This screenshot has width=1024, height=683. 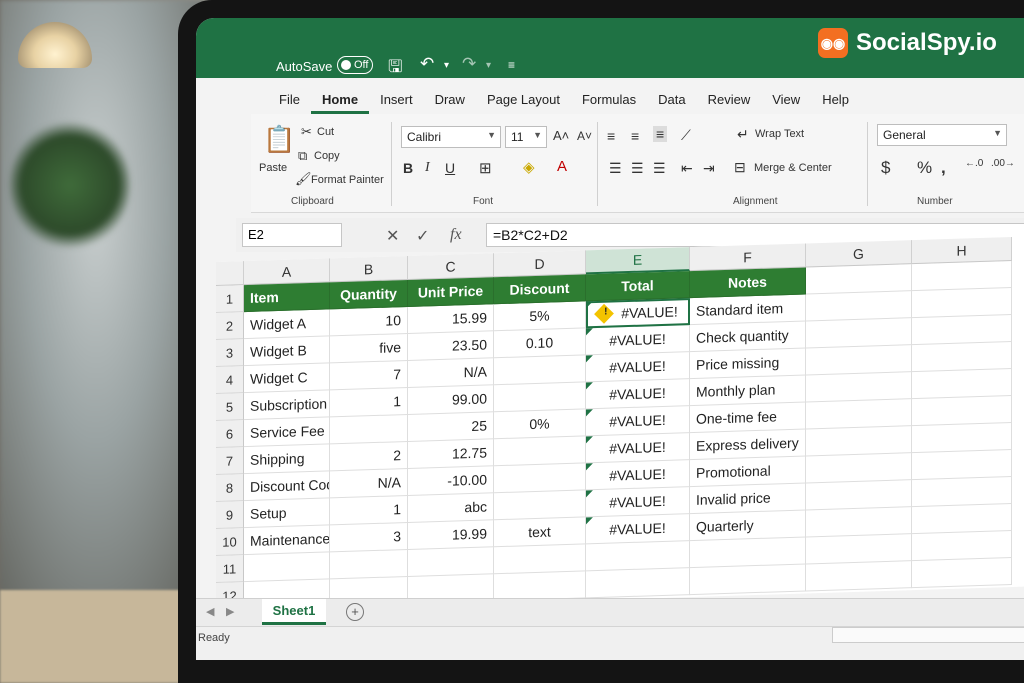 I want to click on cell-d10: text, so click(x=540, y=532).